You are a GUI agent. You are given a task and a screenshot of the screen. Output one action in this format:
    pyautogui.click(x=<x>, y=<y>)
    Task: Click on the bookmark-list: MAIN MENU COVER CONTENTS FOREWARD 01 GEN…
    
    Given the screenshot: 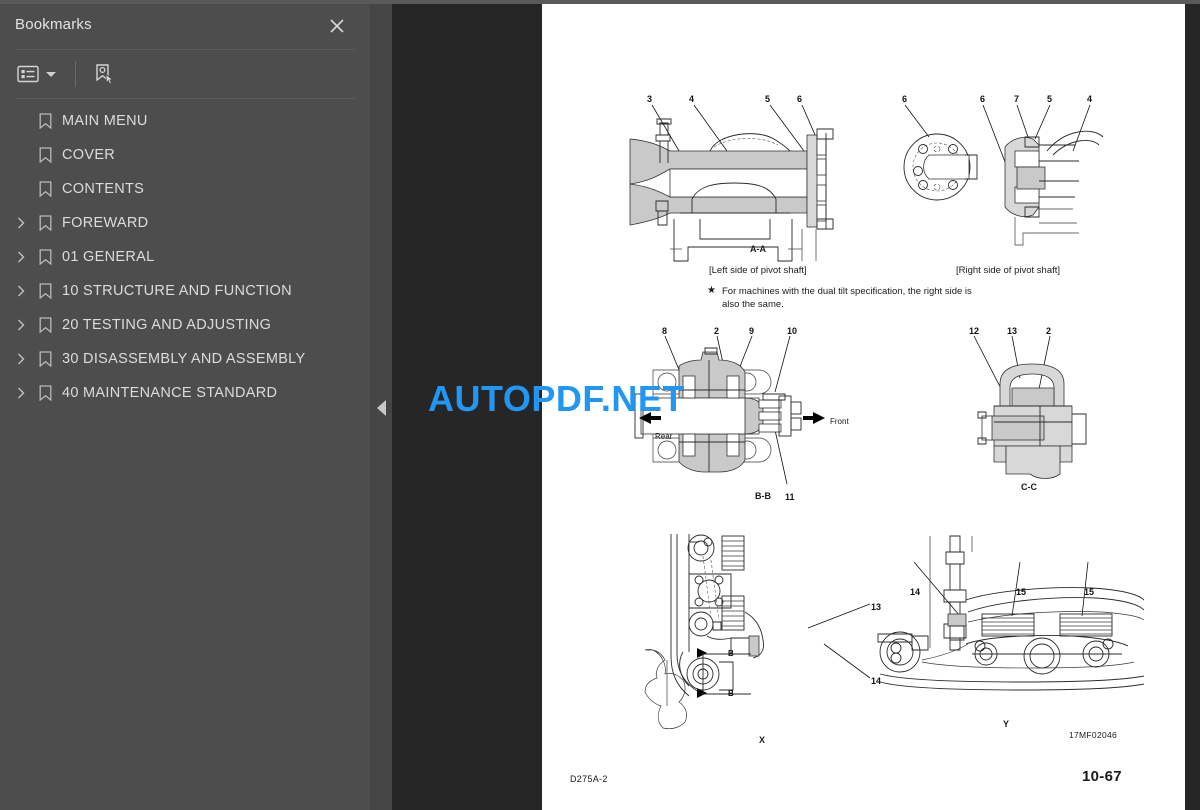 What is the action you would take?
    pyautogui.click(x=185, y=257)
    